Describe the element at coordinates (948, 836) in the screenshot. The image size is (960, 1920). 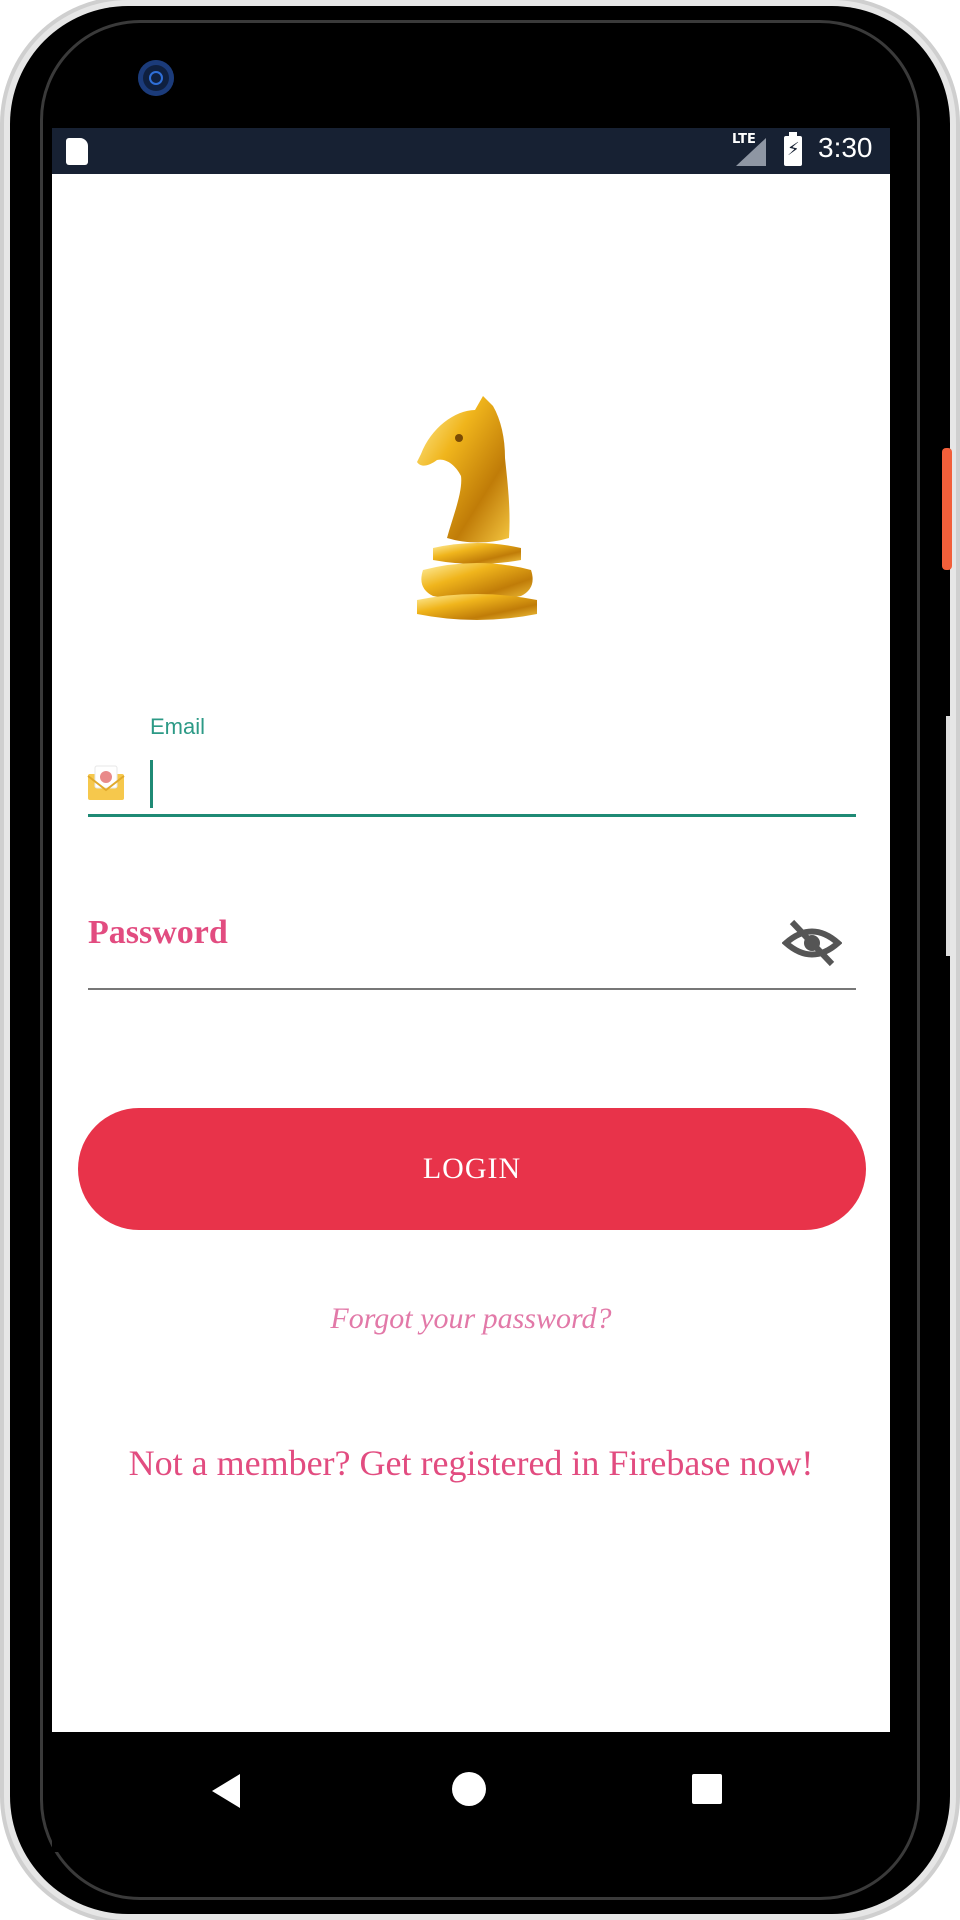
I see `volume-edge` at that location.